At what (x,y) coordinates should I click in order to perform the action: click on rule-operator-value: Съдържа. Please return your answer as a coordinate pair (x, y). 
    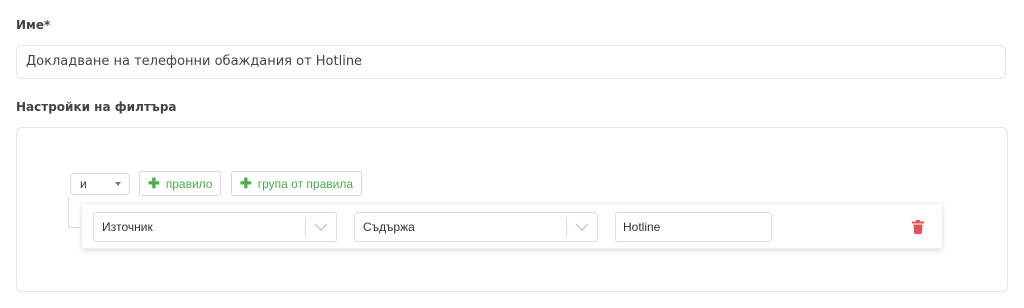
    Looking at the image, I should click on (389, 227).